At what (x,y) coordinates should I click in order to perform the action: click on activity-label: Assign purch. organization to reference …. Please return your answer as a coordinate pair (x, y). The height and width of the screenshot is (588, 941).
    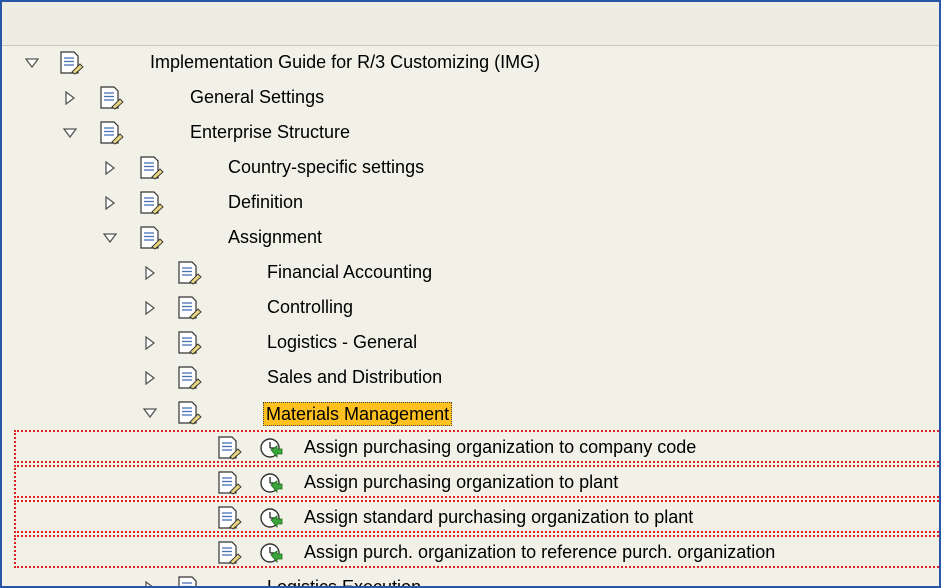
    Looking at the image, I should click on (540, 552).